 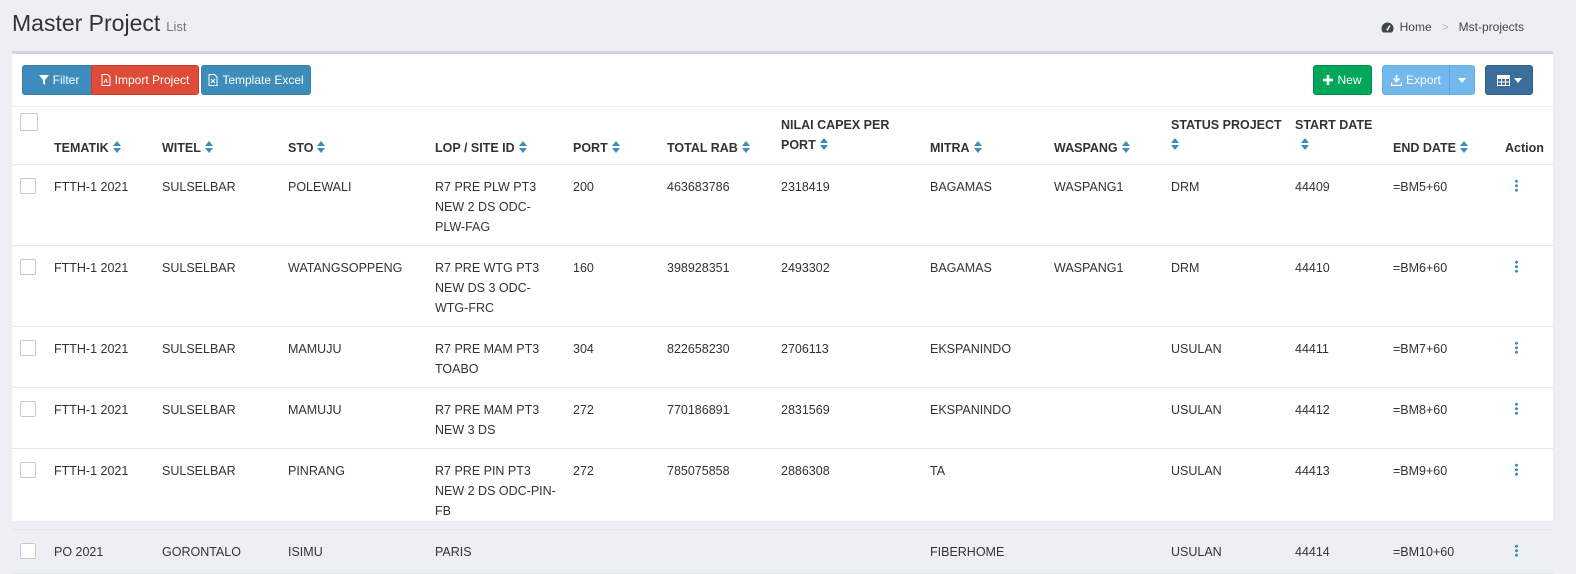 What do you see at coordinates (108, 135) in the screenshot?
I see `col-tematik: TEMATIK` at bounding box center [108, 135].